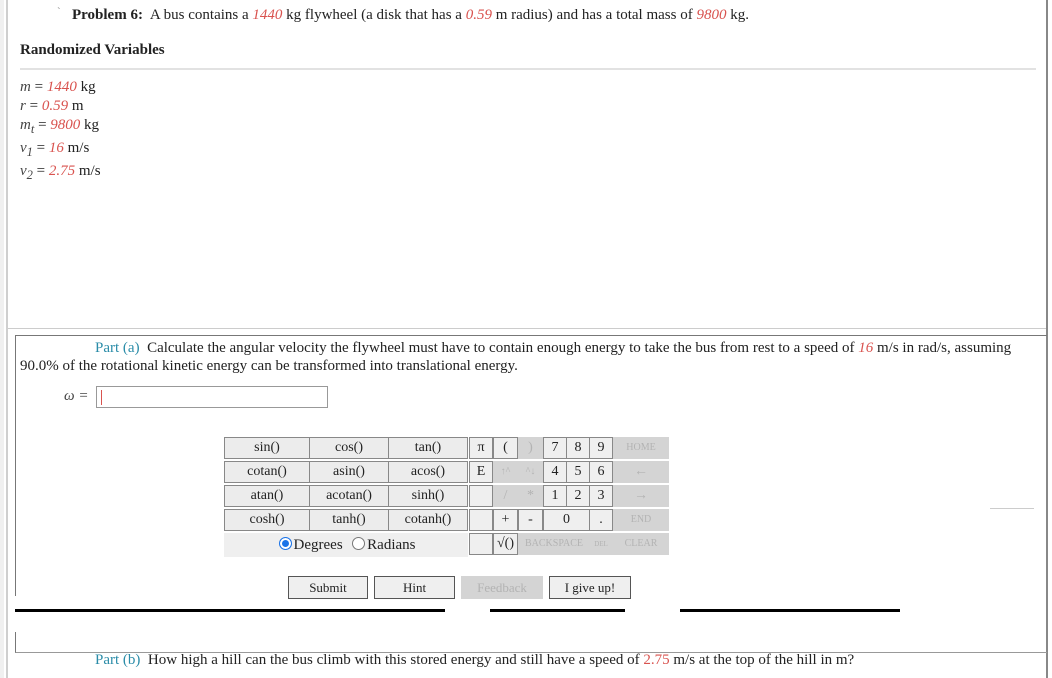 This screenshot has width=1052, height=678. I want to click on tanh-button: tanh(), so click(349, 520).